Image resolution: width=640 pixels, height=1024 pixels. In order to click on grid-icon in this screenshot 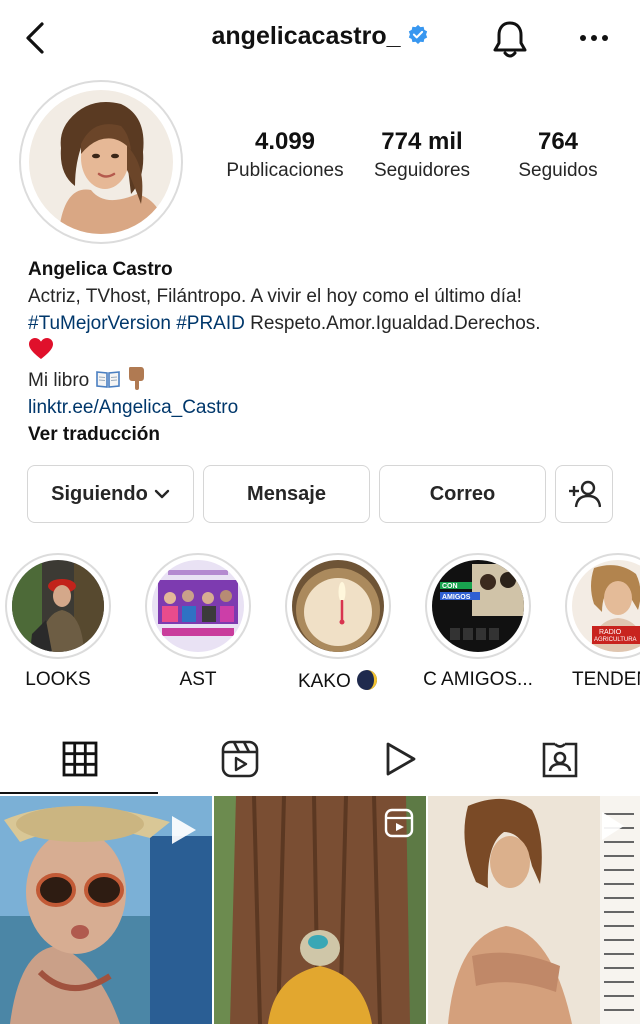, I will do `click(80, 759)`.